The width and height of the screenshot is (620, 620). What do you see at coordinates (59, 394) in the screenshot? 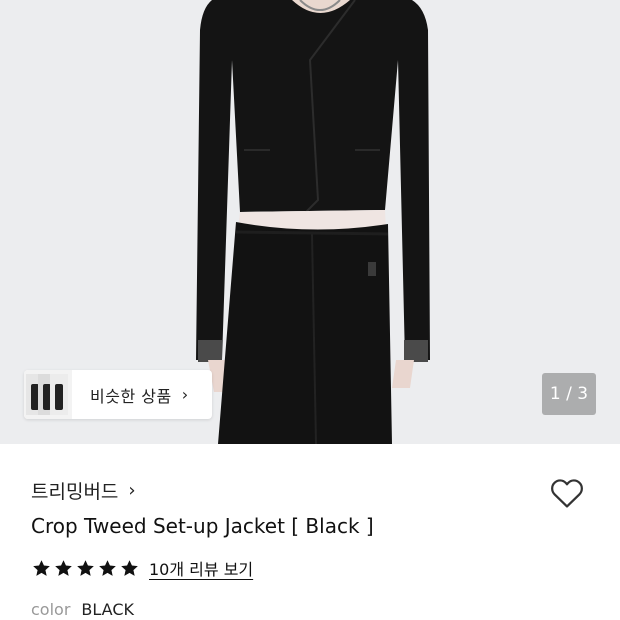
I see `similar-thumbnail` at bounding box center [59, 394].